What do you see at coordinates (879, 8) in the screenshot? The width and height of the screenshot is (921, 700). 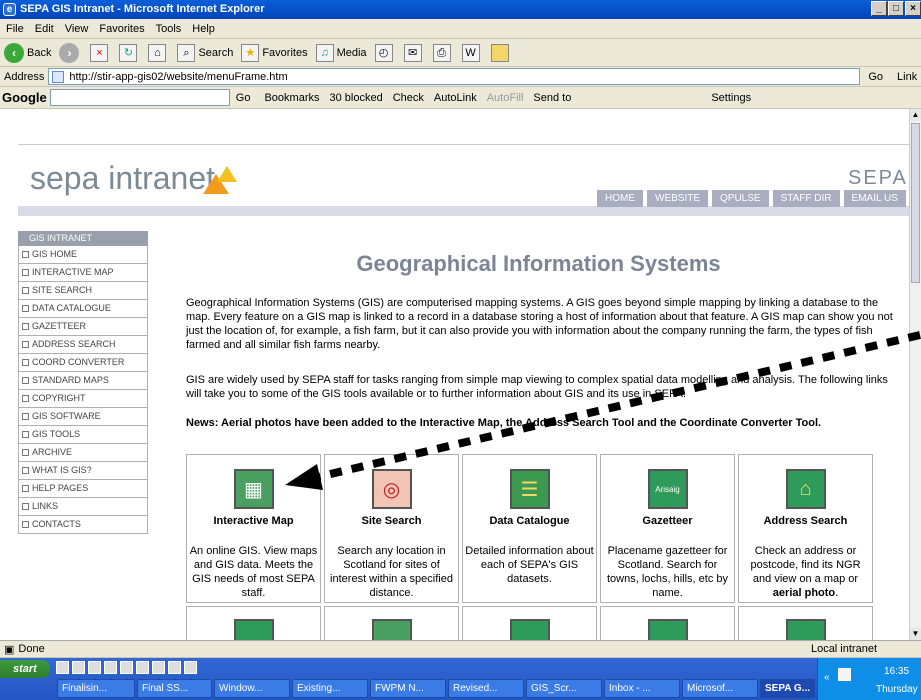 I see `minimize-button: _` at bounding box center [879, 8].